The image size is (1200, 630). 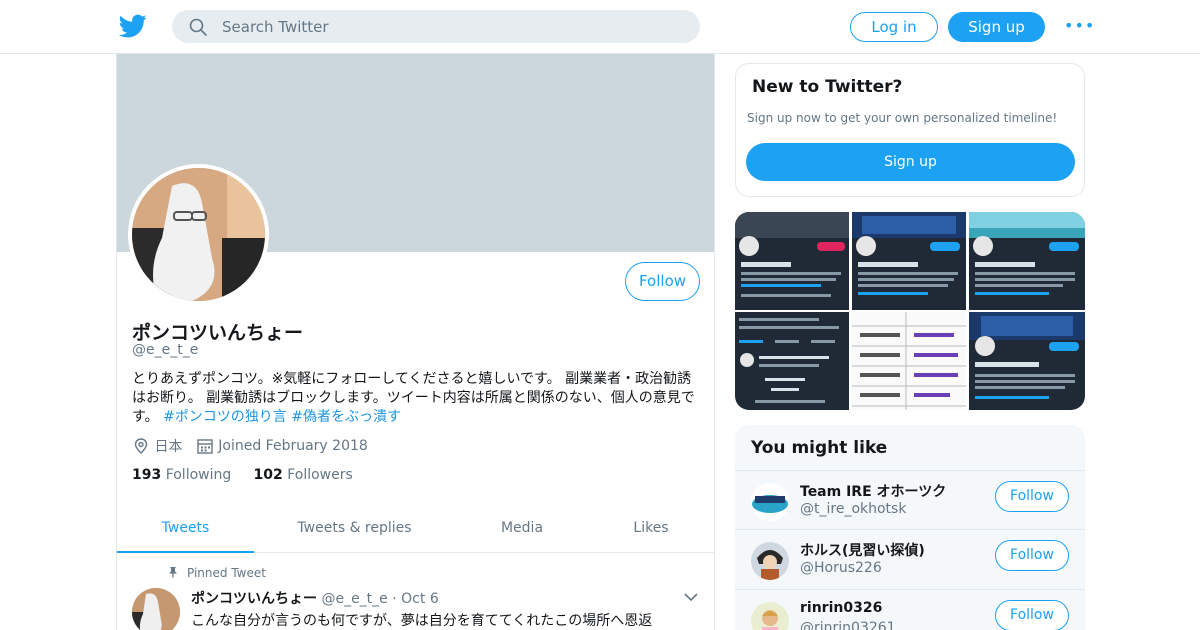 What do you see at coordinates (320, 475) in the screenshot?
I see `followers-label: Followers` at bounding box center [320, 475].